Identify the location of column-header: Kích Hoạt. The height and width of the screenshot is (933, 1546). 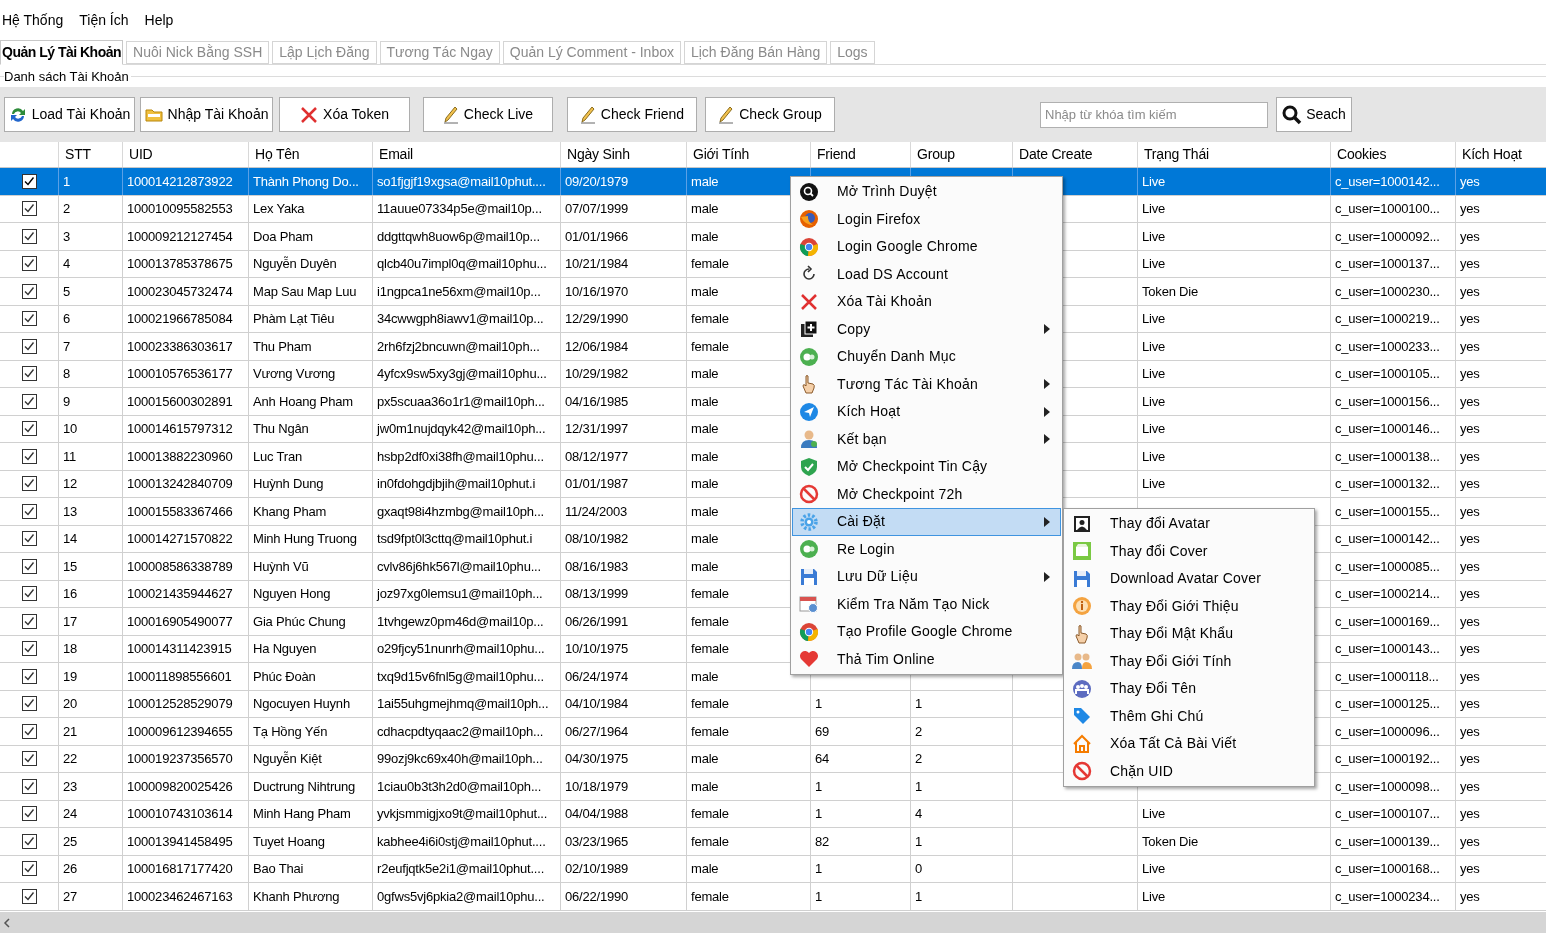
(1500, 154).